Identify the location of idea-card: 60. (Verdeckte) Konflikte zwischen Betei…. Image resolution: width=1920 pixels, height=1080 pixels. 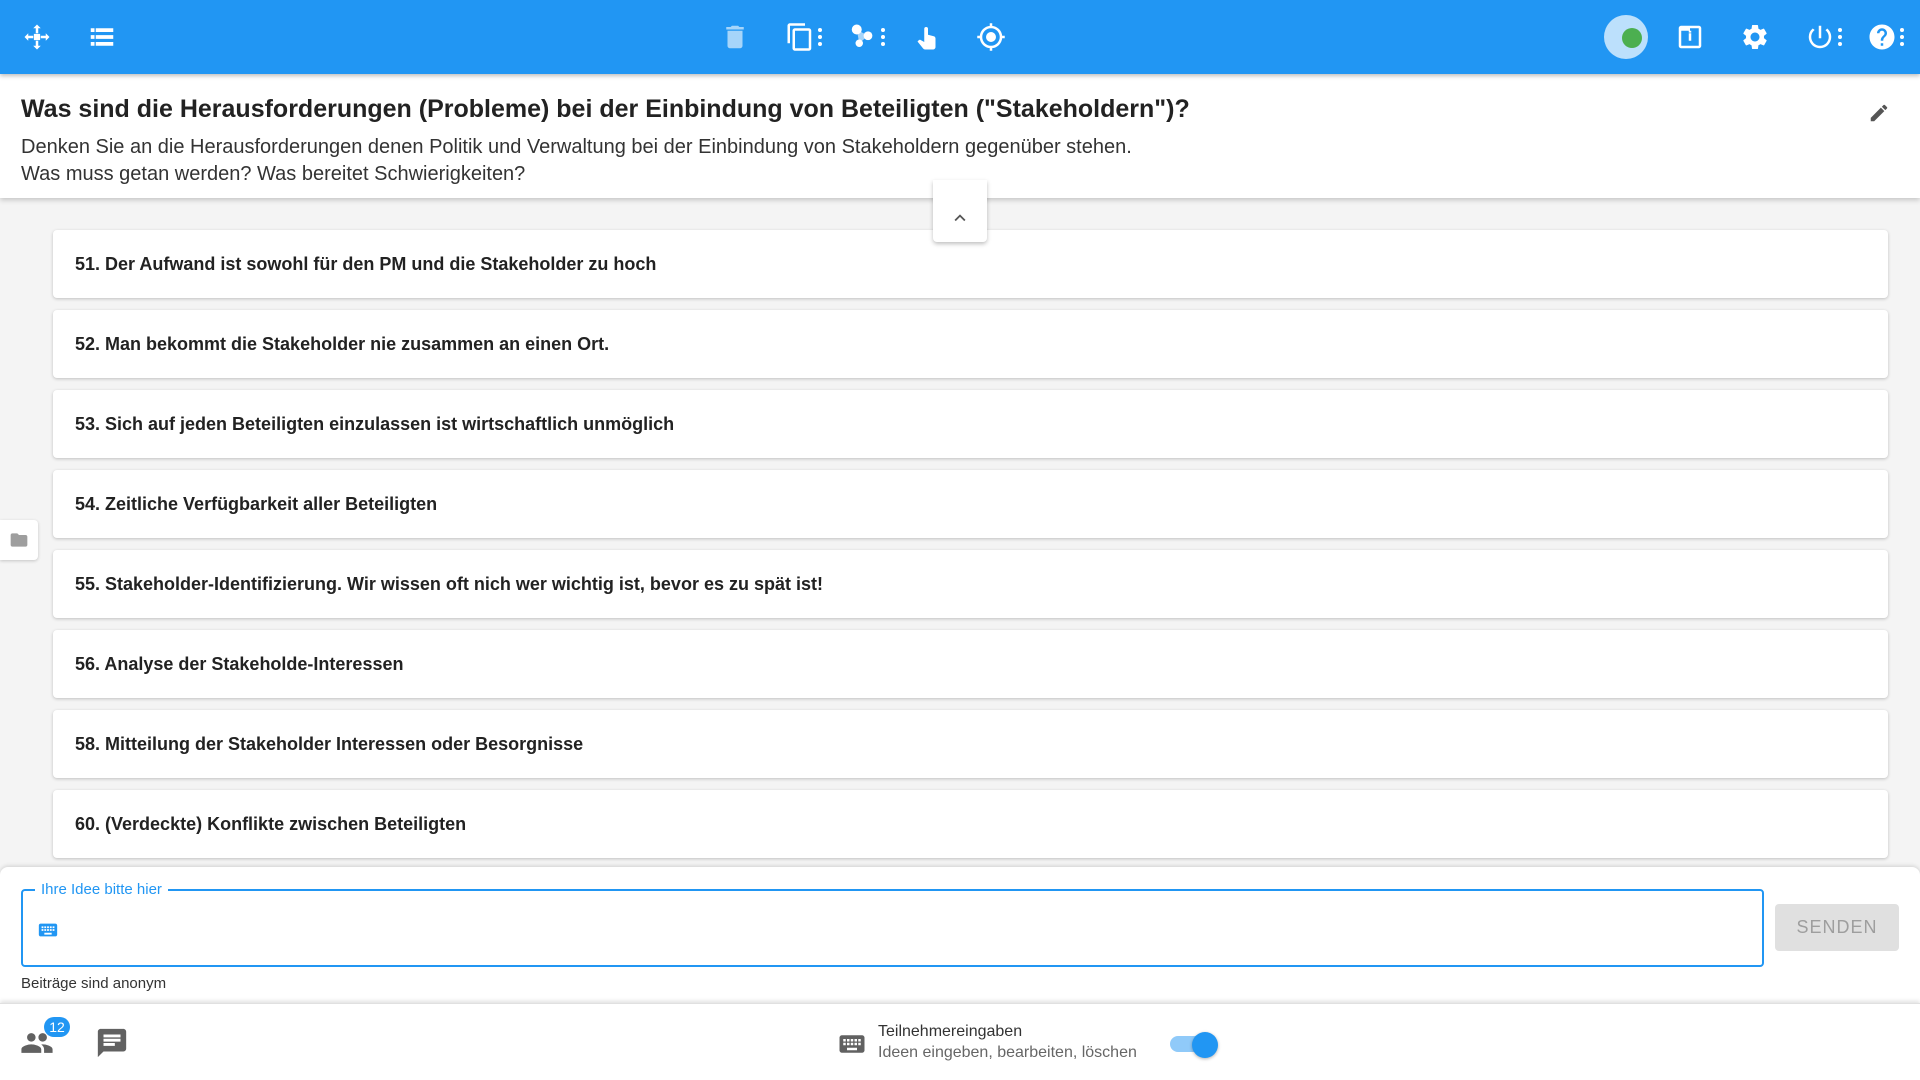
(970, 824).